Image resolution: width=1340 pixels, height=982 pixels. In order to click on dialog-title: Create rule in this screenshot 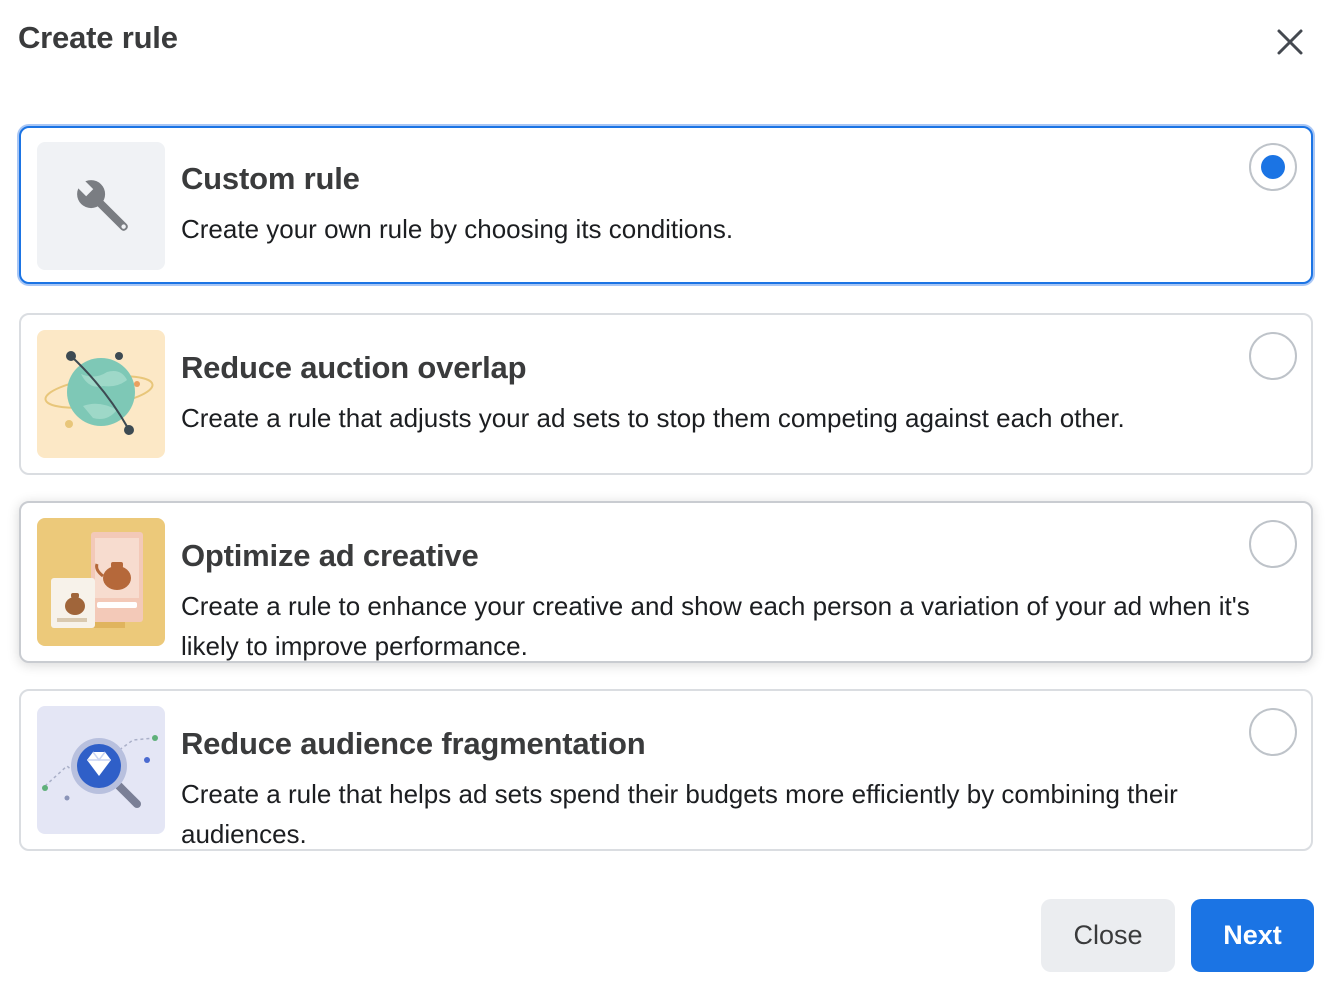, I will do `click(98, 37)`.